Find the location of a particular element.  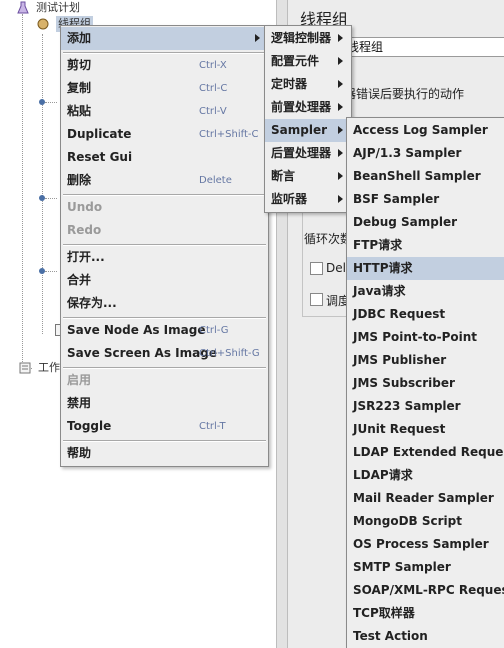

menu-item-sampler: BSF Sampler is located at coordinates (425, 199).